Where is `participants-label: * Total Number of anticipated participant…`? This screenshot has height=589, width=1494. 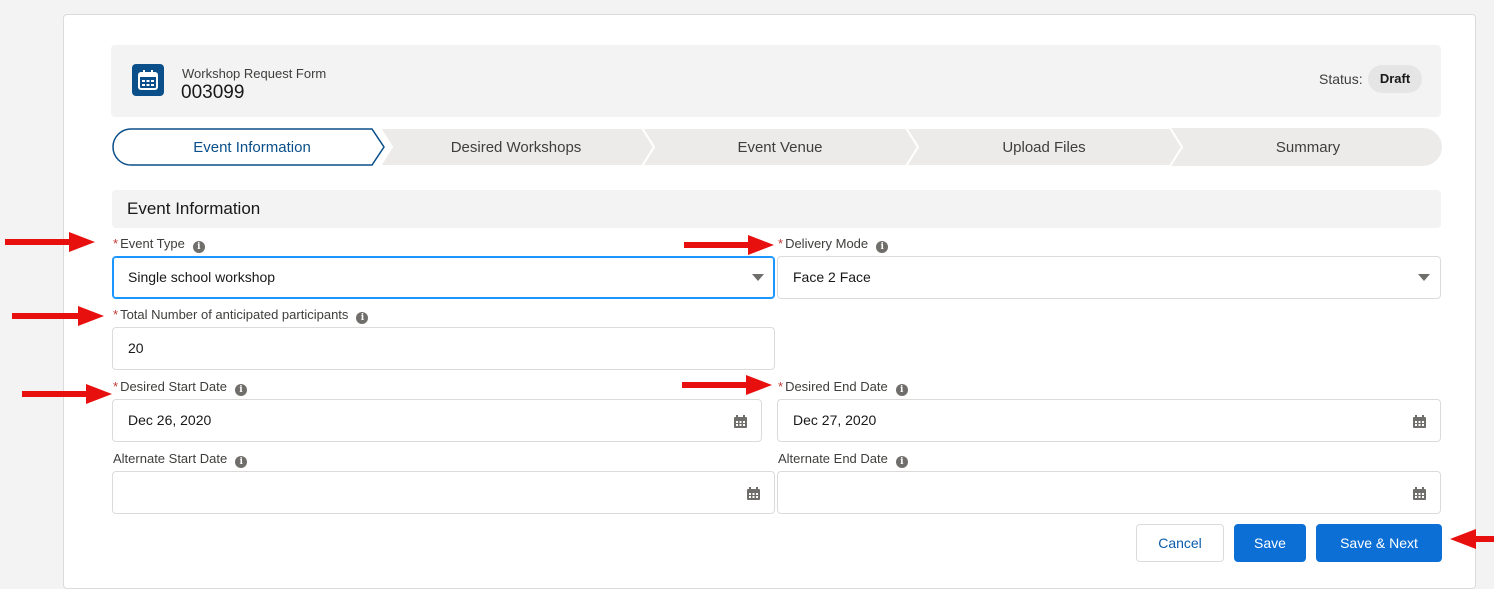
participants-label: * Total Number of anticipated participant… is located at coordinates (241, 315).